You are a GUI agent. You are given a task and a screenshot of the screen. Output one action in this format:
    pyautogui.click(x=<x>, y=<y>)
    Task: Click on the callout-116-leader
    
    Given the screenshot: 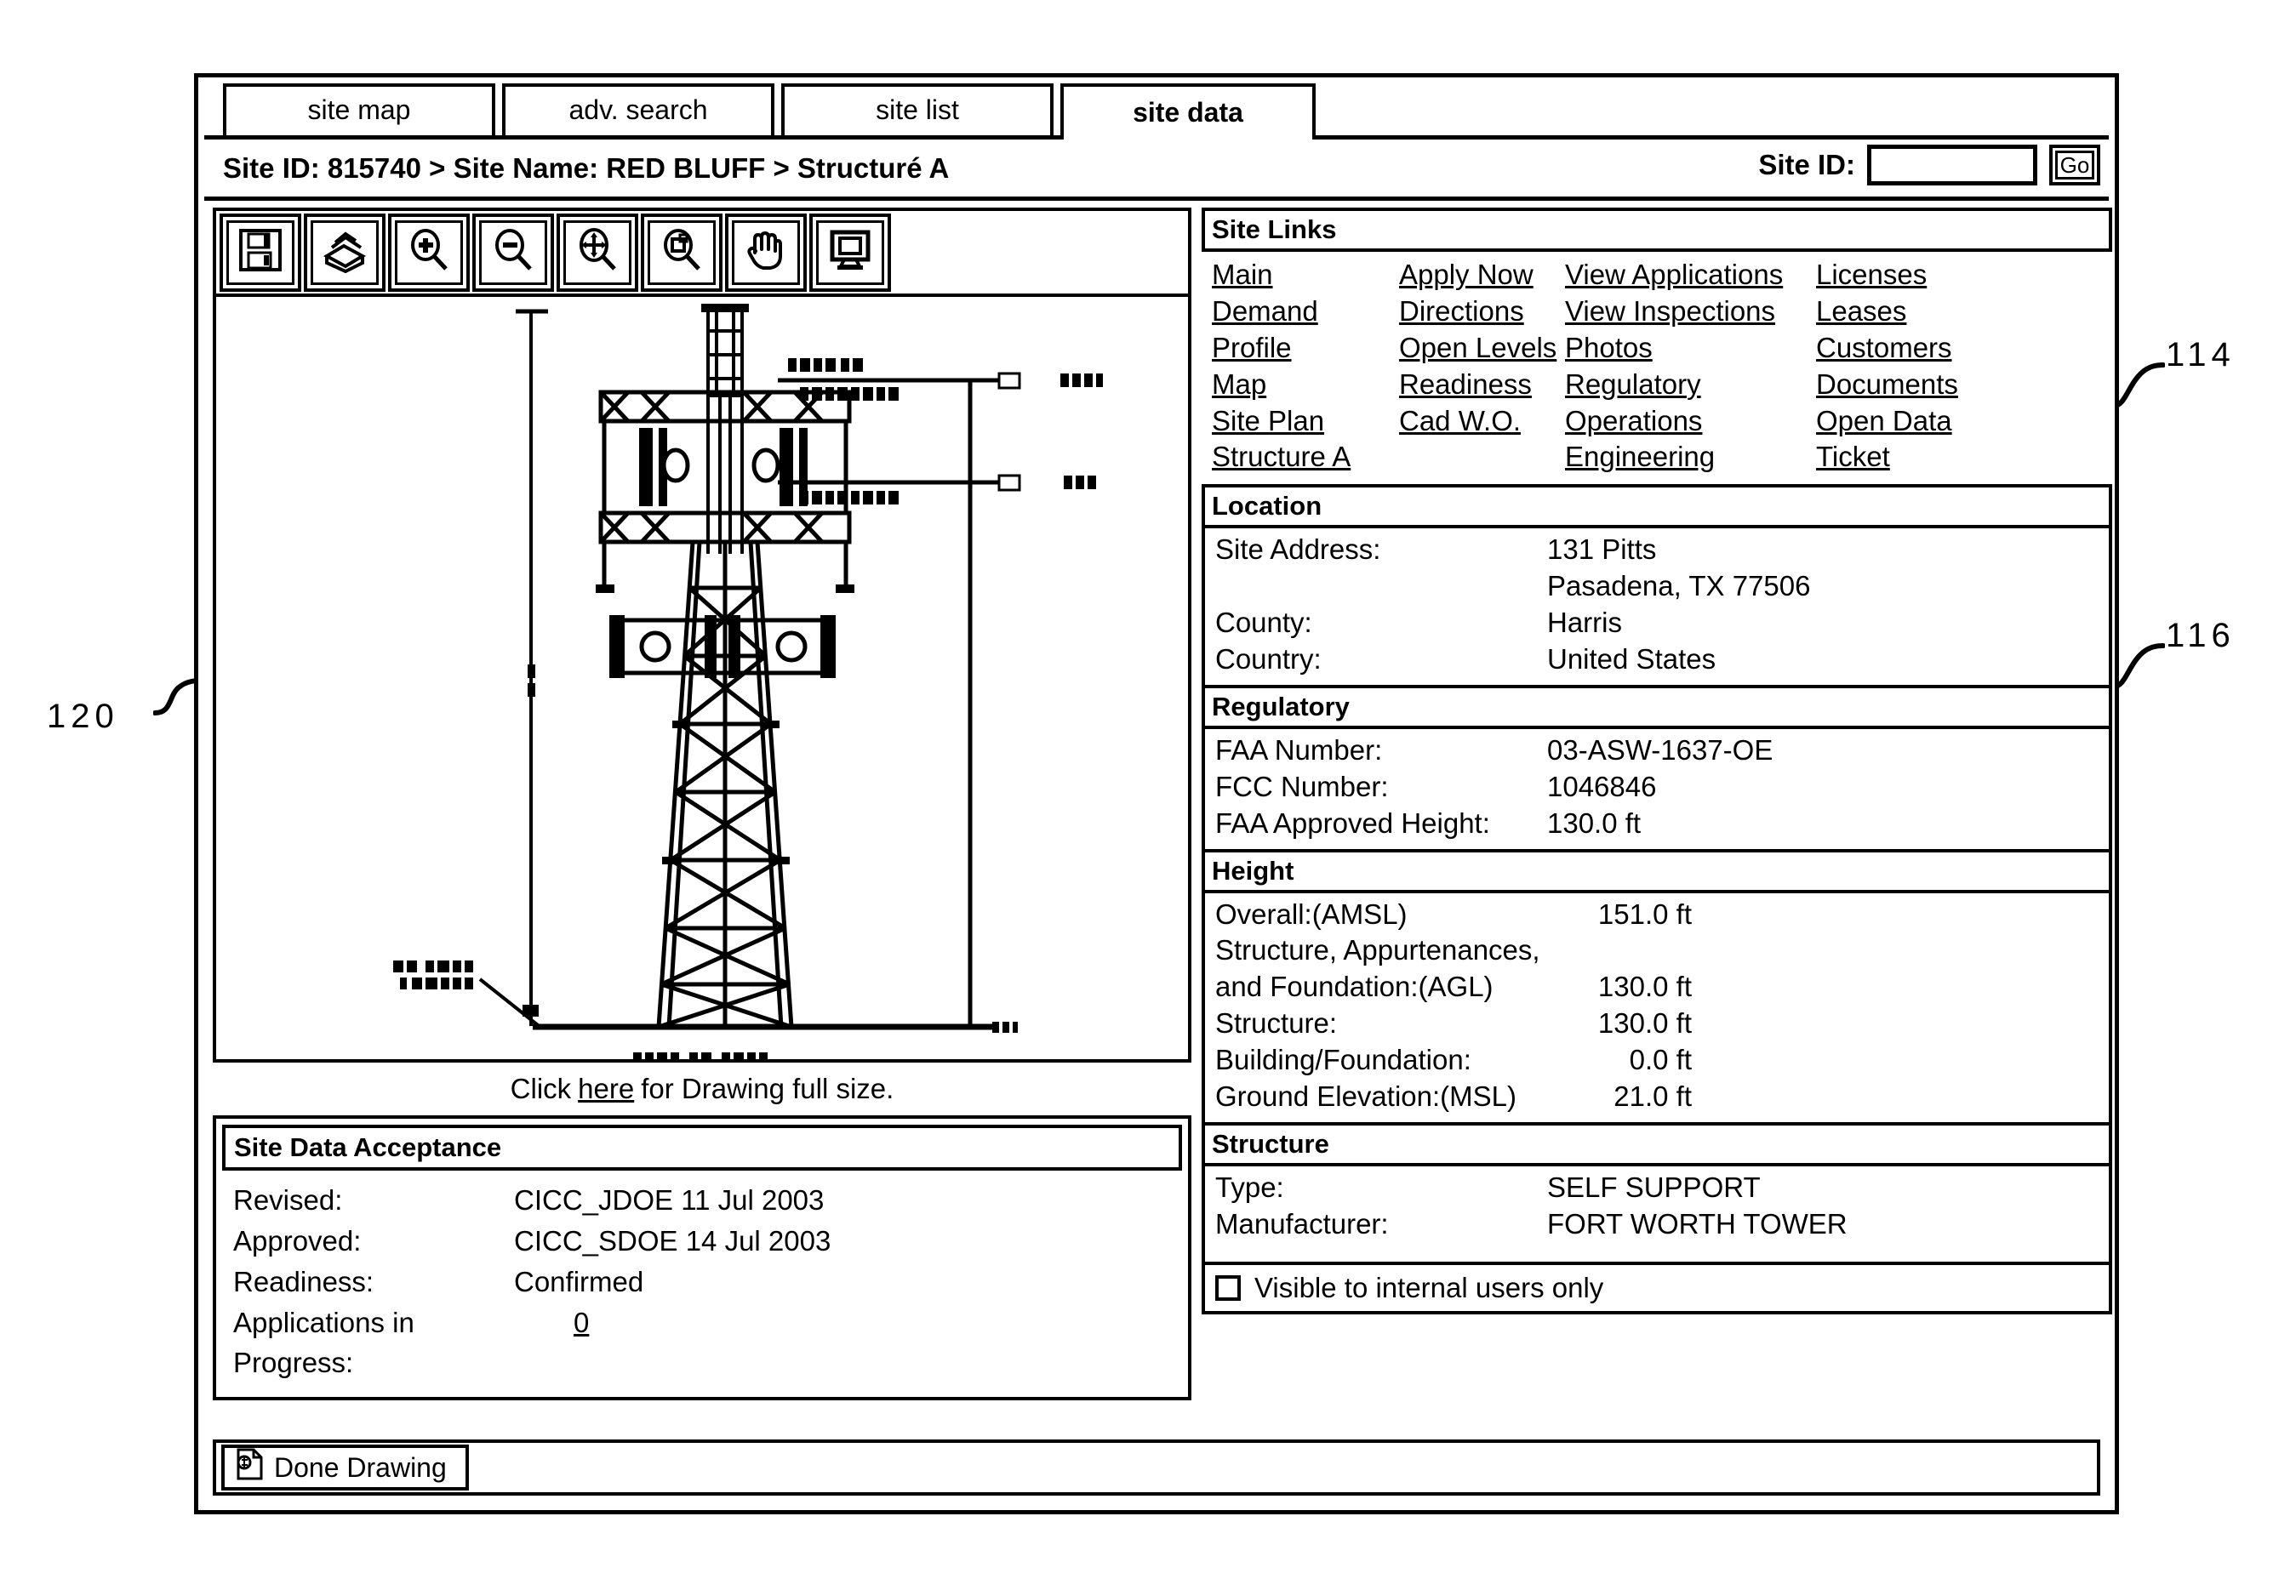 What is the action you would take?
    pyautogui.click(x=2138, y=666)
    